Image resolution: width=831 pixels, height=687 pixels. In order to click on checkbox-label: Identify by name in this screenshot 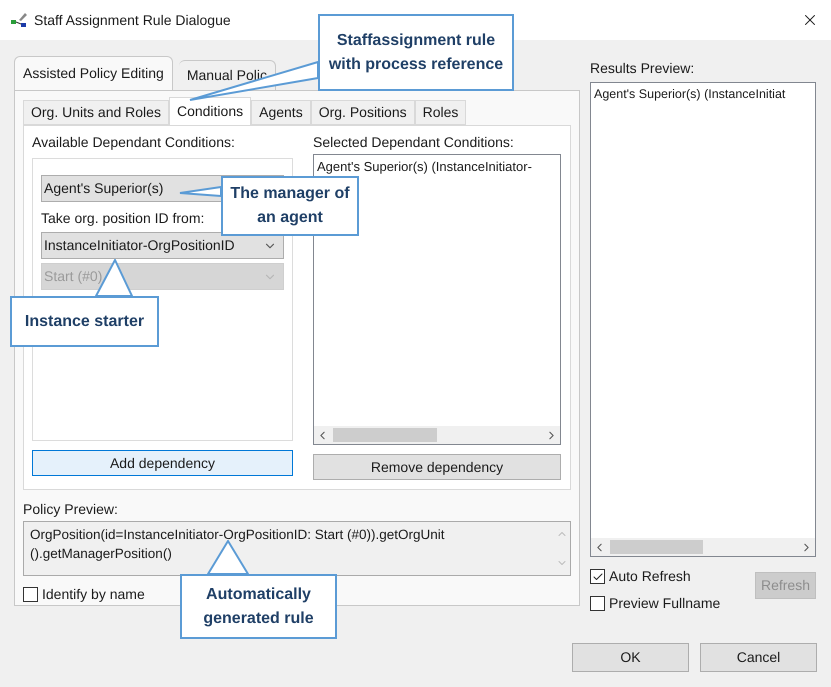, I will do `click(93, 594)`.